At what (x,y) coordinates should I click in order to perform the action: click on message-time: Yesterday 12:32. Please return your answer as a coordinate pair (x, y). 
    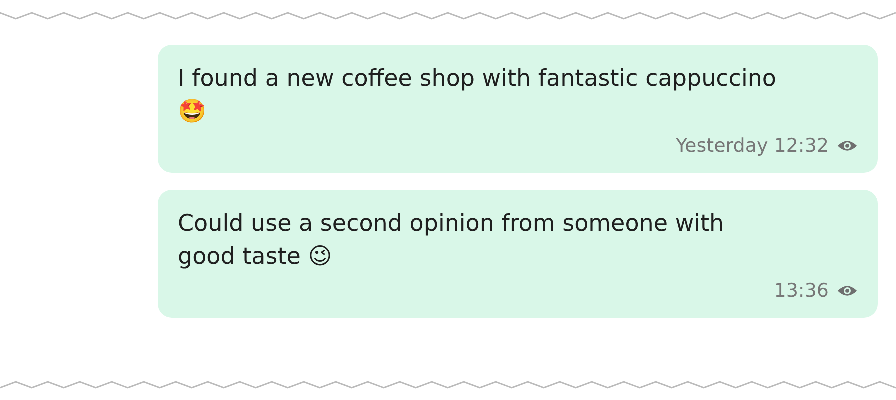
    Looking at the image, I should click on (752, 146).